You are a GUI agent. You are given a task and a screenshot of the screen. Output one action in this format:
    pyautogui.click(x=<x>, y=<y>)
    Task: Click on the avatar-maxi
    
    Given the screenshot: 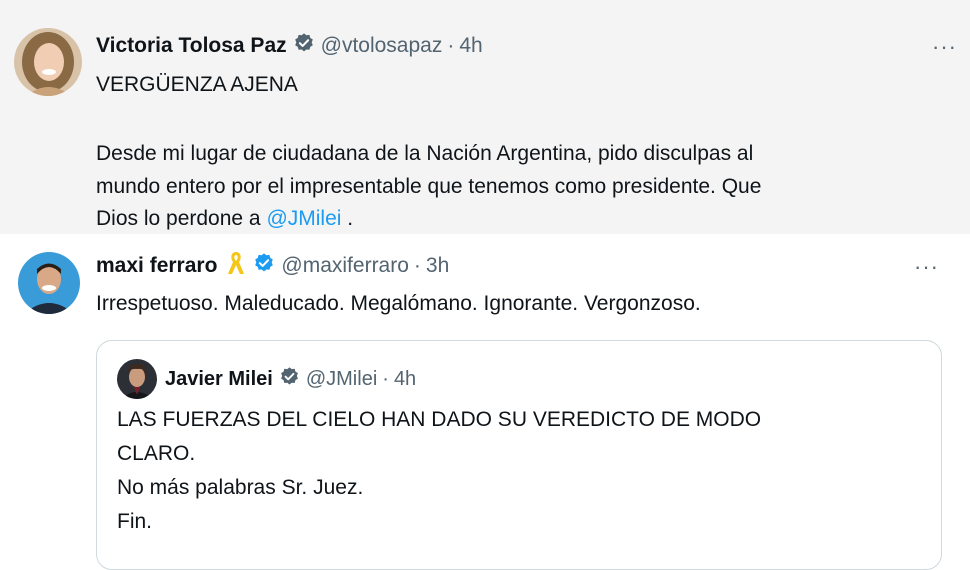 What is the action you would take?
    pyautogui.click(x=49, y=283)
    